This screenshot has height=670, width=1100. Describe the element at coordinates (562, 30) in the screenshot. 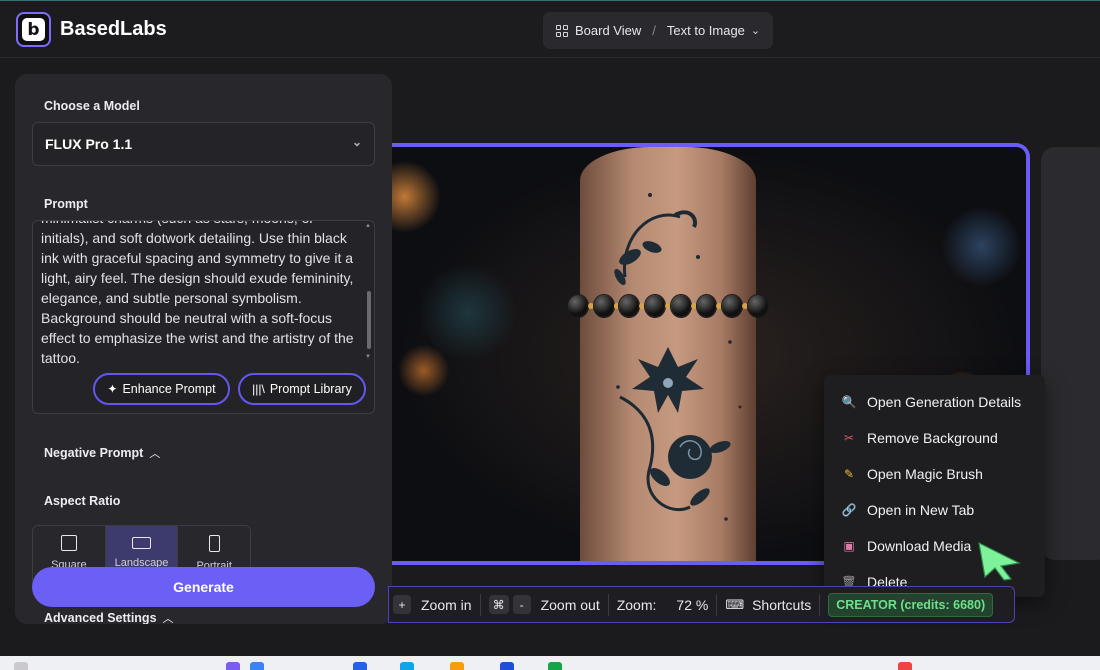

I see `board-grid-icon` at that location.